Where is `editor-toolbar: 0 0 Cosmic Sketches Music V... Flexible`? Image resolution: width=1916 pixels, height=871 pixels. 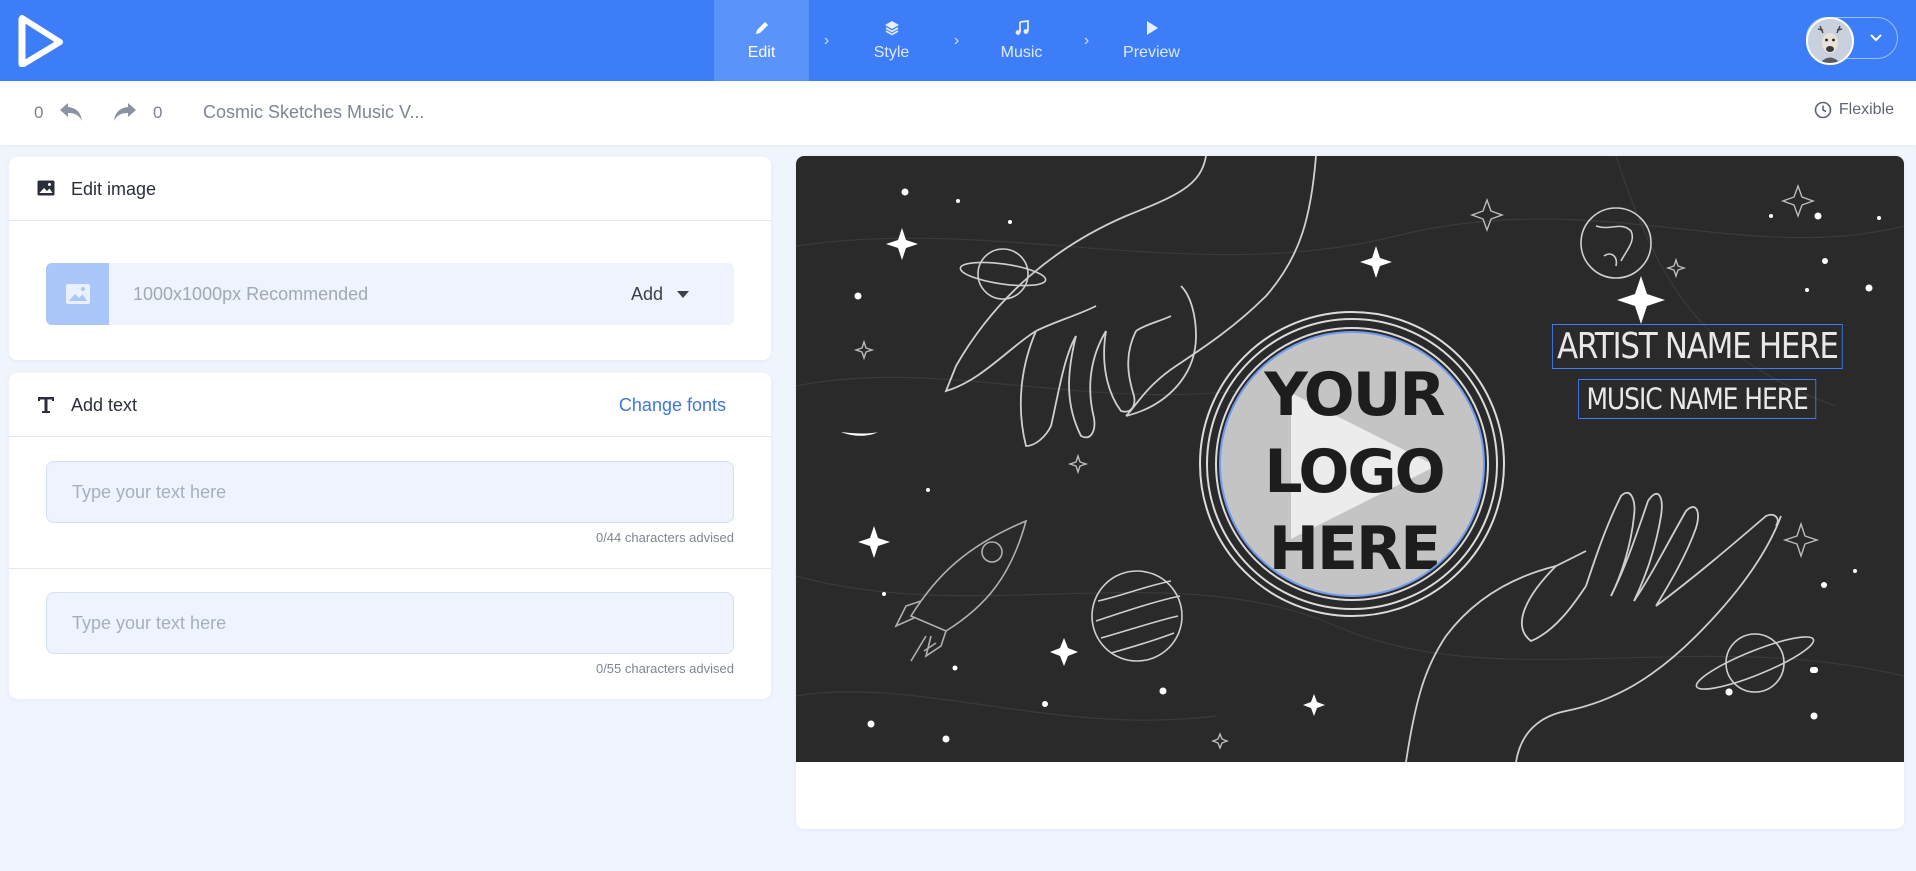
editor-toolbar: 0 0 Cosmic Sketches Music V... Flexible is located at coordinates (958, 113).